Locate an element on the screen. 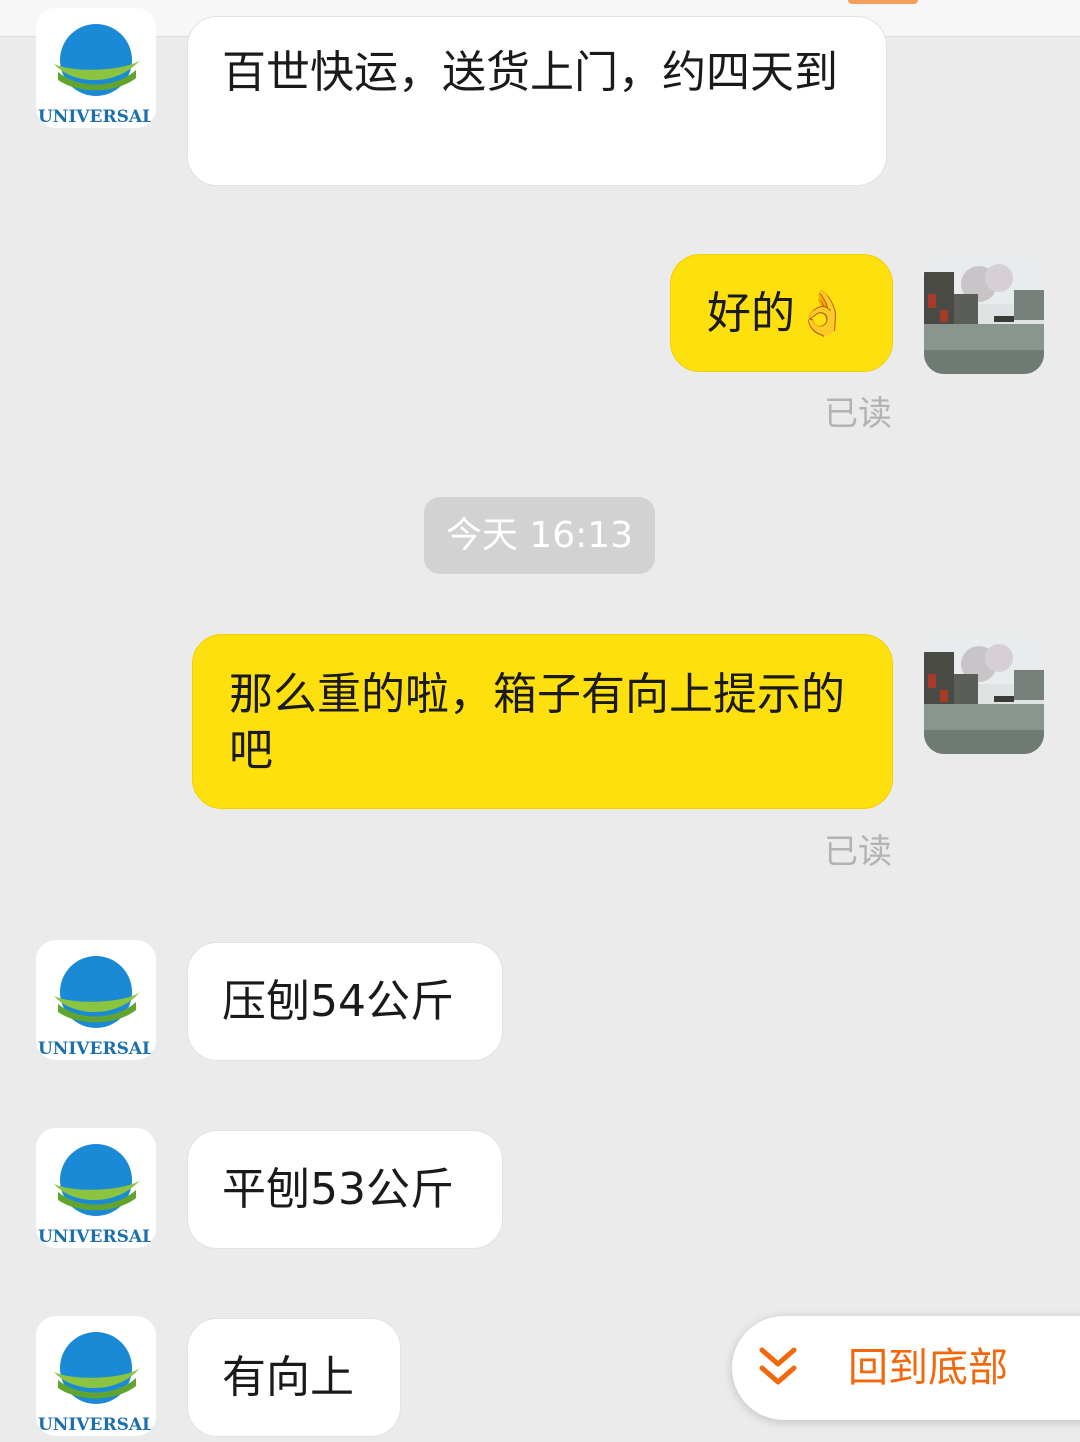  timestamp-divider: 今天 16:13 is located at coordinates (539, 535).